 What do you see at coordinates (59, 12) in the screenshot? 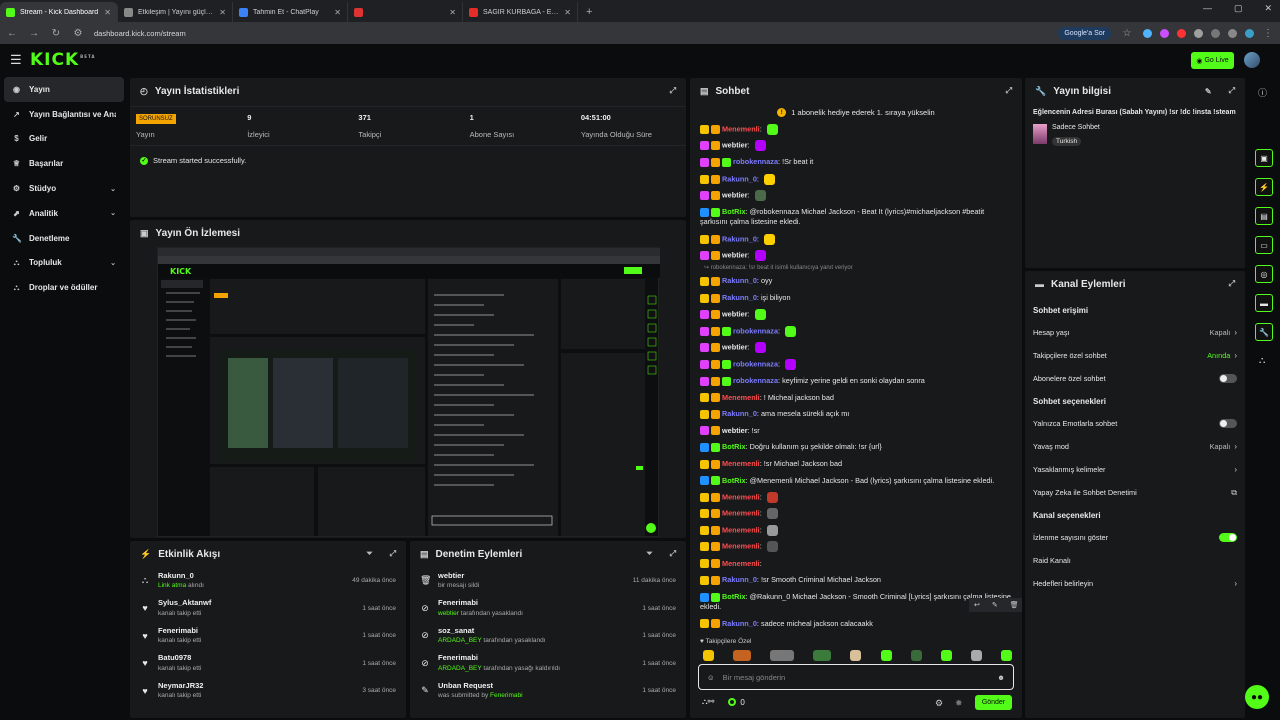
I see `browser-tab: Stream - Kick Dashboard ✕` at bounding box center [59, 12].